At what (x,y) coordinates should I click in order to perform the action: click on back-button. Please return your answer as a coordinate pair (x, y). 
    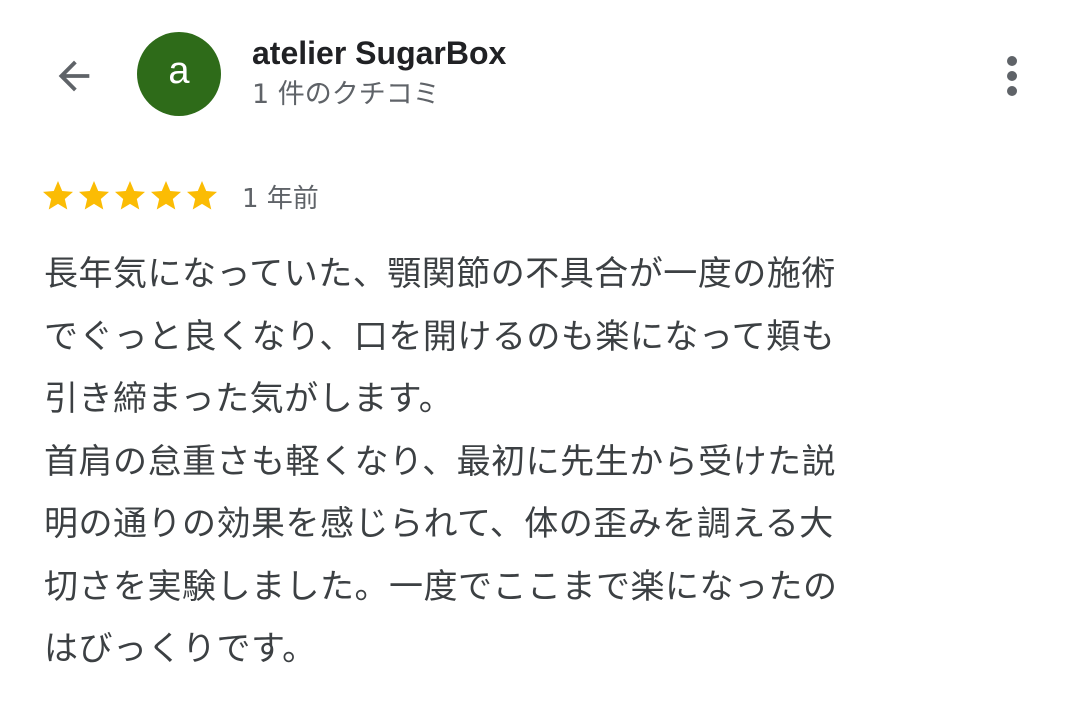
    Looking at the image, I should click on (74, 76).